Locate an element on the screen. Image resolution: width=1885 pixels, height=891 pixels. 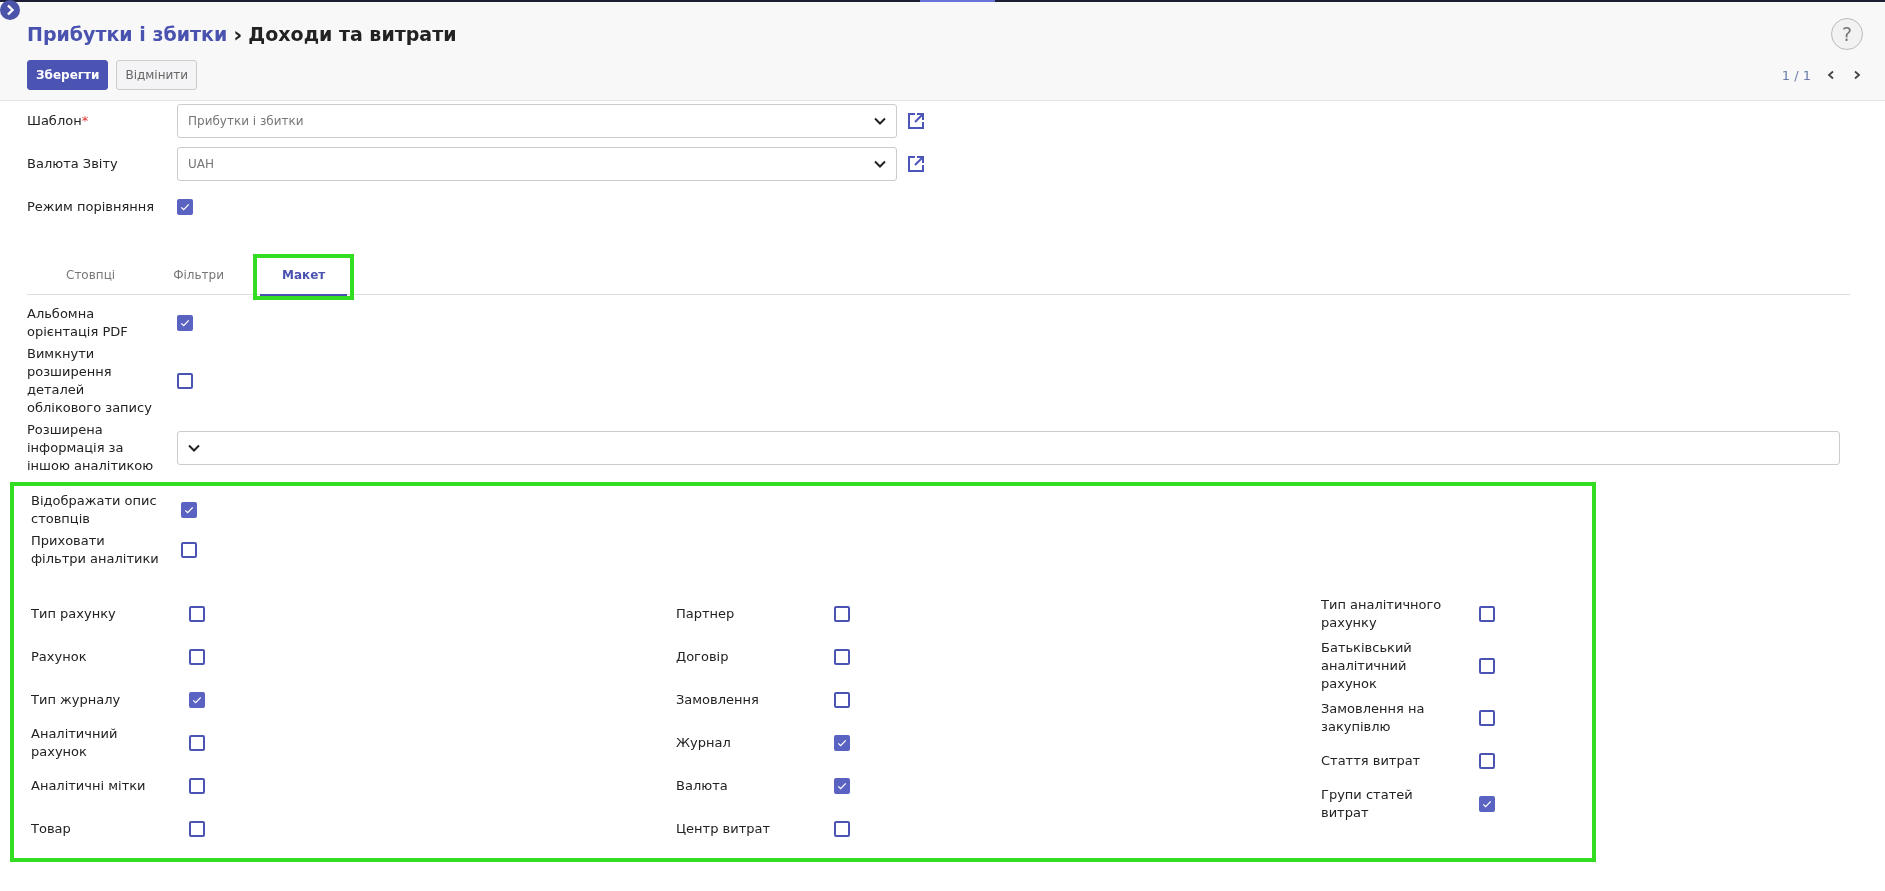
select-field: Прибутки і збитки is located at coordinates (537, 121).